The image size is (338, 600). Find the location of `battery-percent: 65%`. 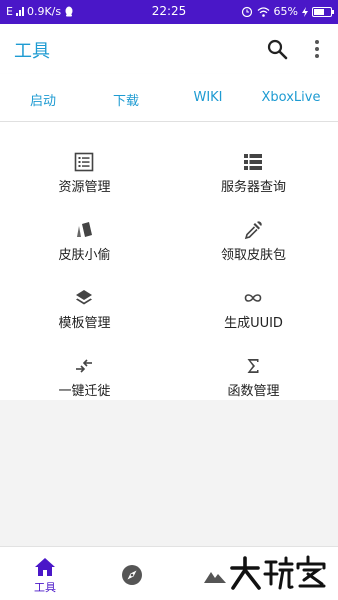

battery-percent: 65% is located at coordinates (285, 11).